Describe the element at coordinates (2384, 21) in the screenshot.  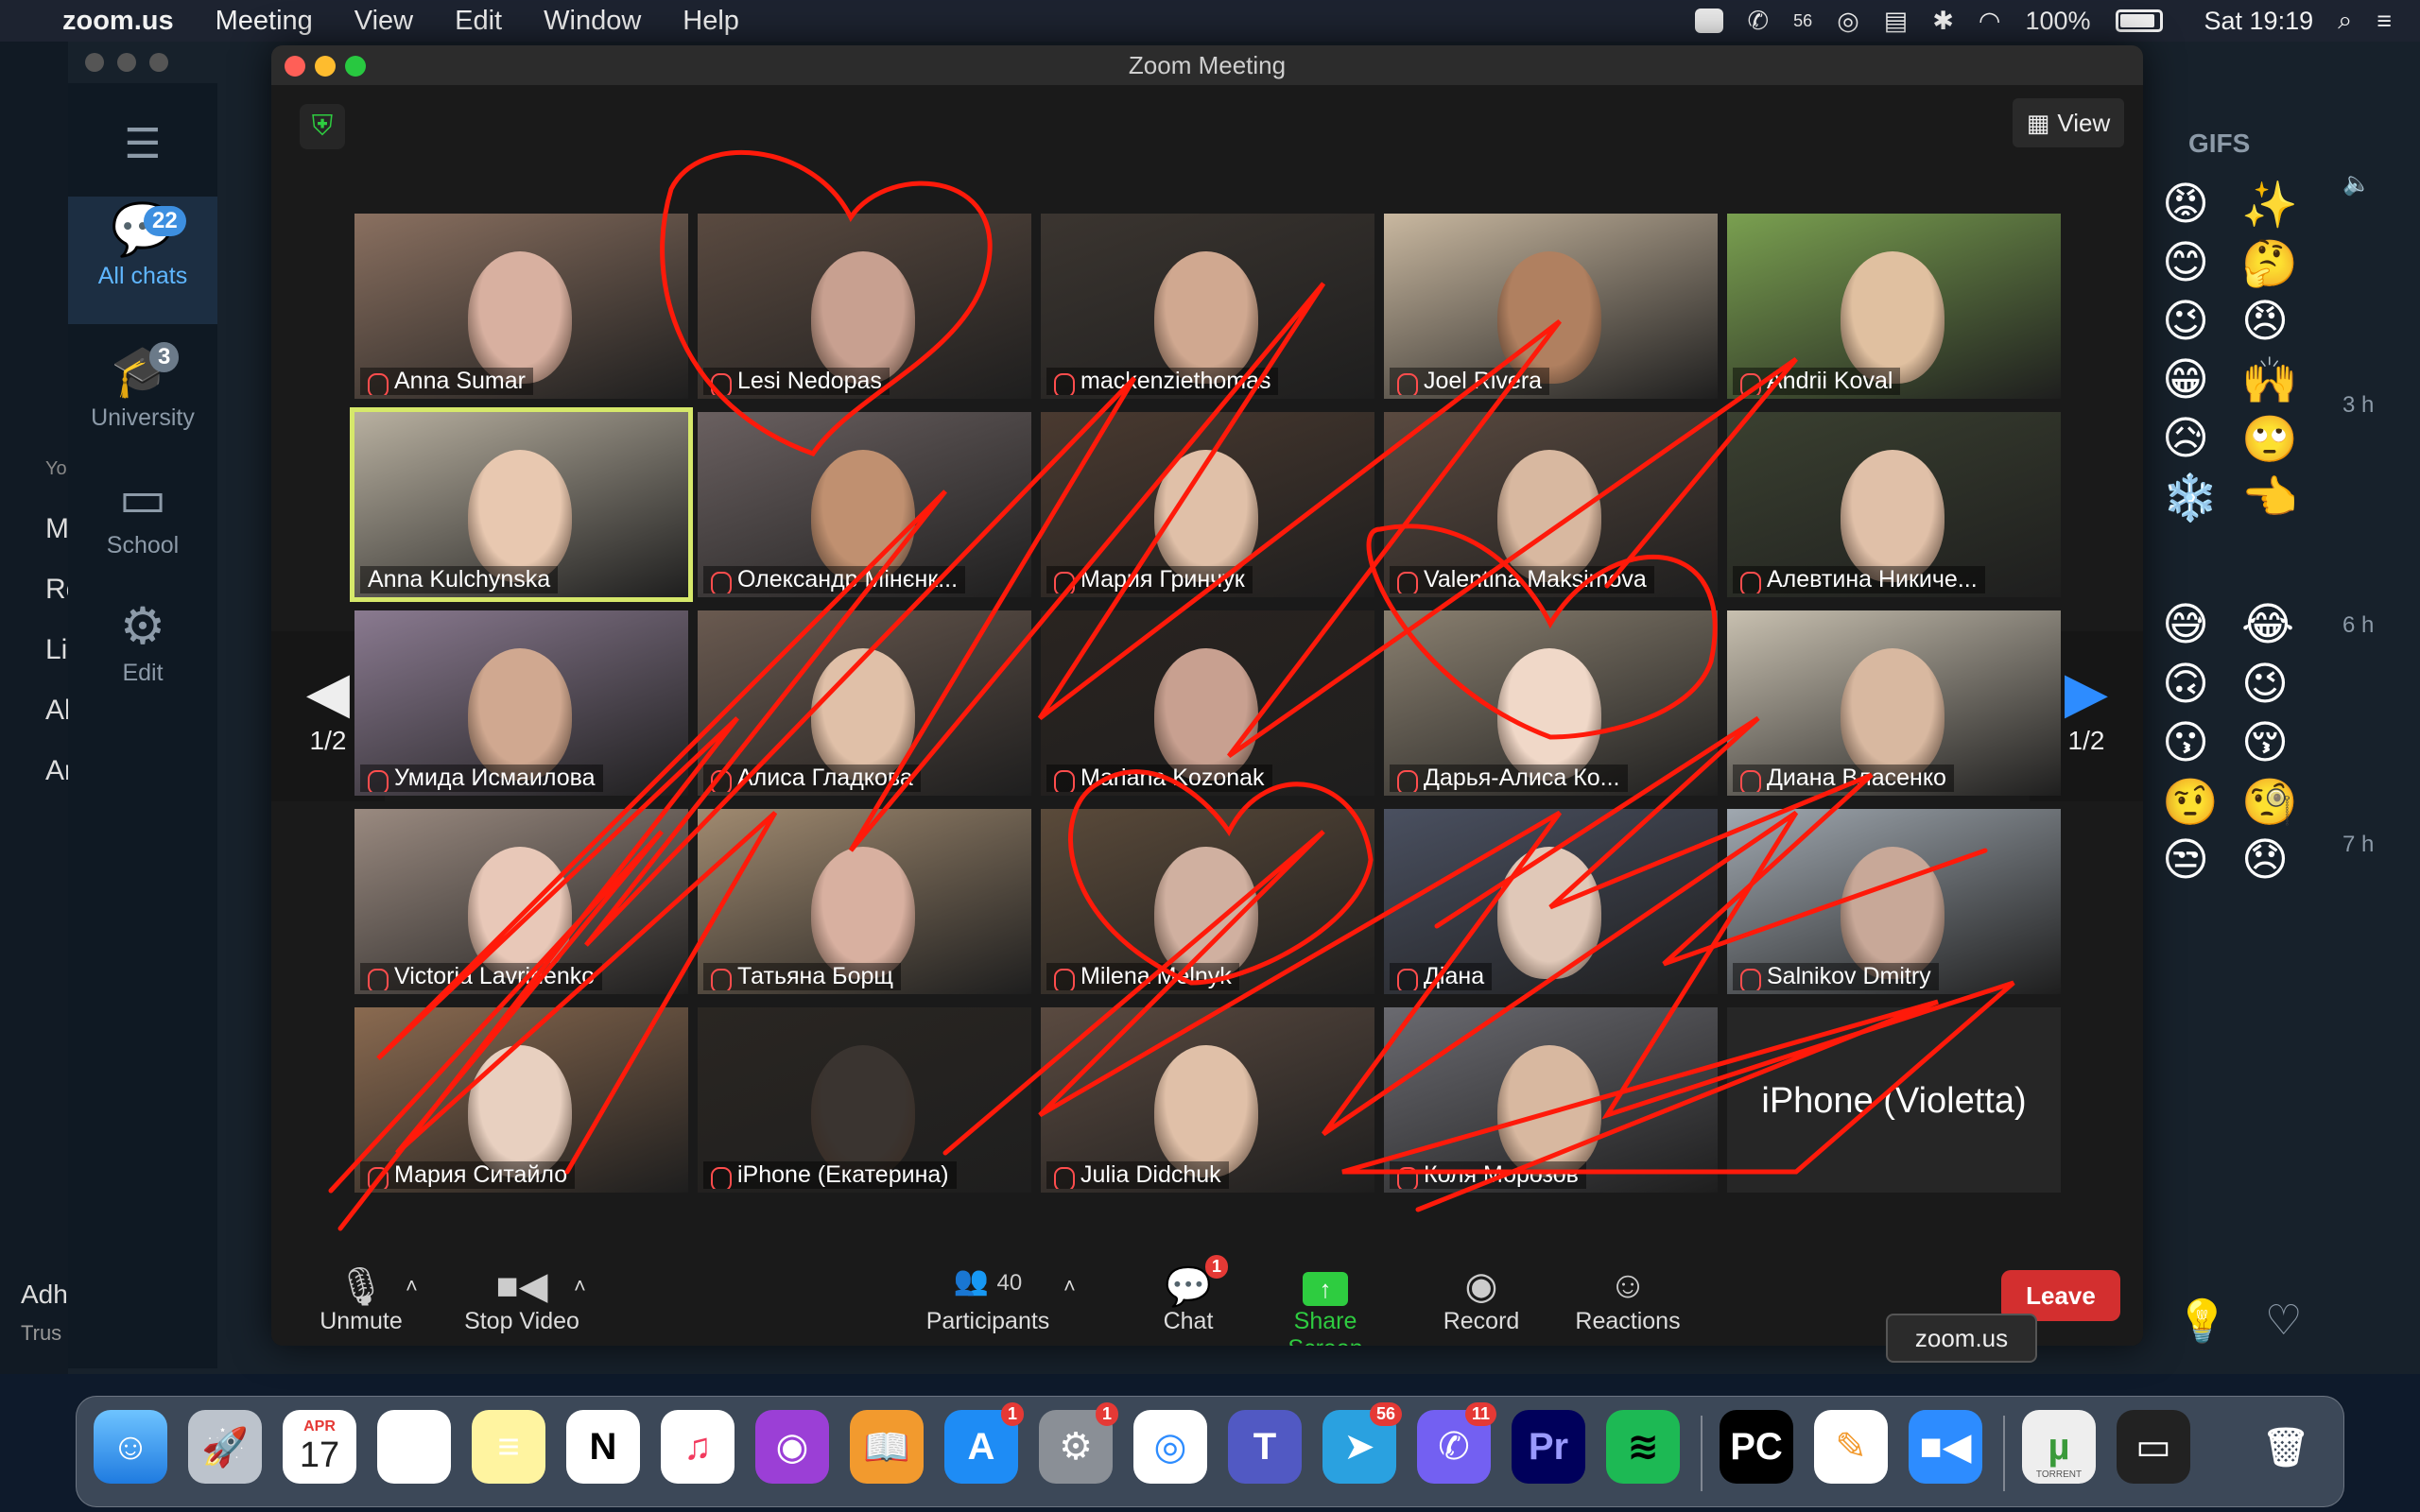
I see `control-center-icon: ≡` at that location.